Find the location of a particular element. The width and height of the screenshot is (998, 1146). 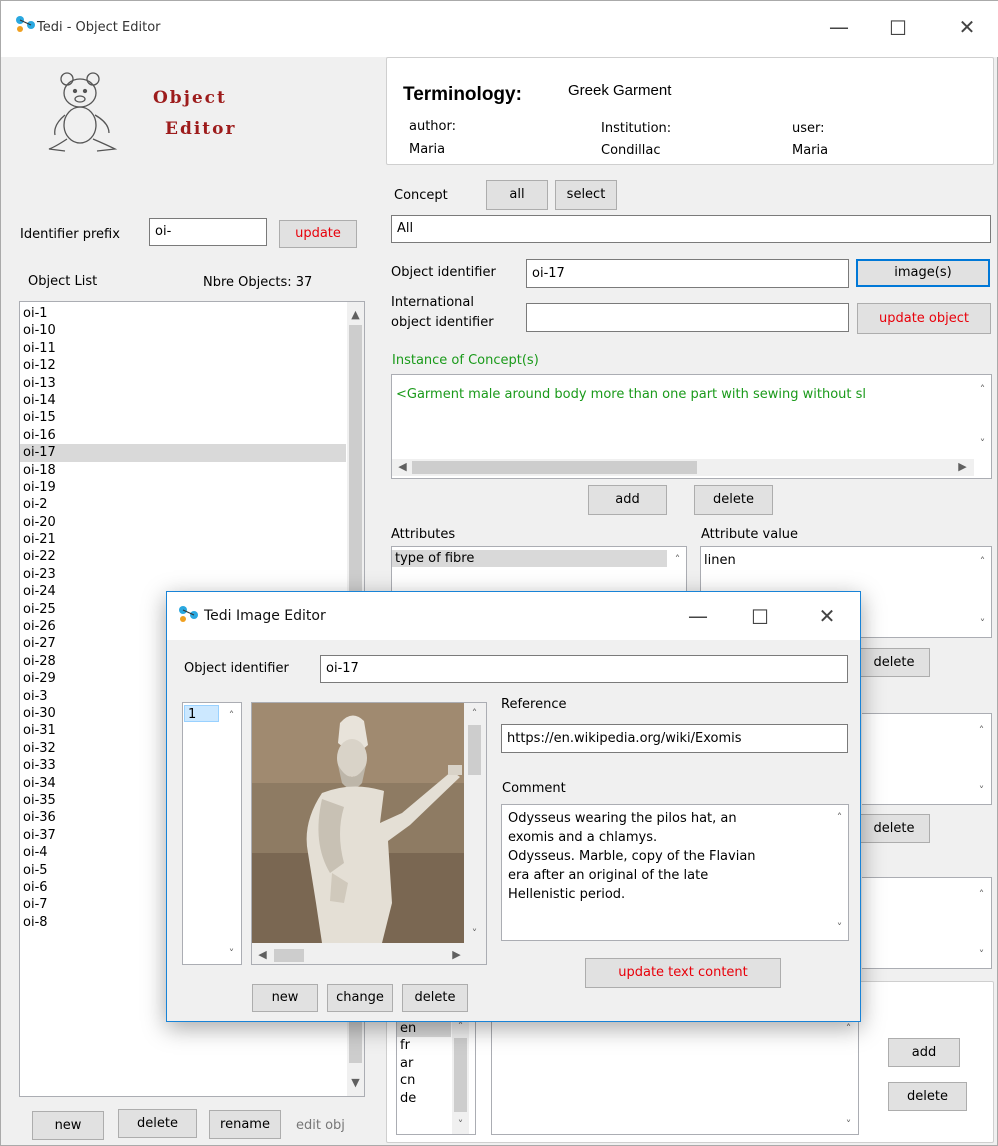

image-hscroll: ◀ ▶ is located at coordinates (359, 955).